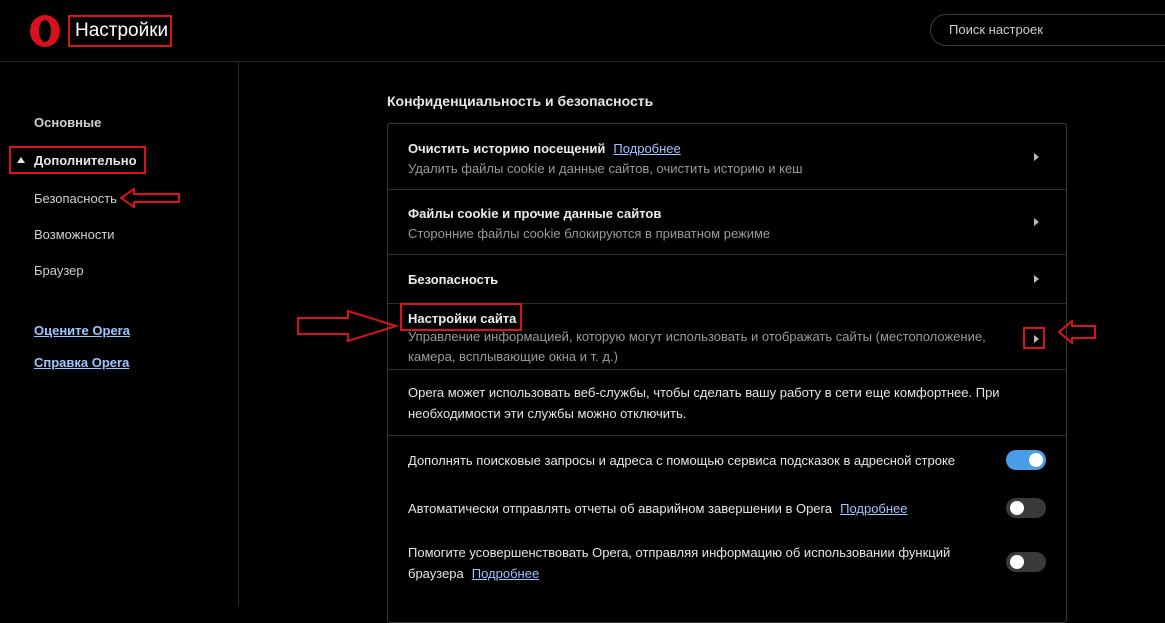 The width and height of the screenshot is (1165, 623). What do you see at coordinates (81, 362) in the screenshot?
I see `opera-help-link: Справка Opera` at bounding box center [81, 362].